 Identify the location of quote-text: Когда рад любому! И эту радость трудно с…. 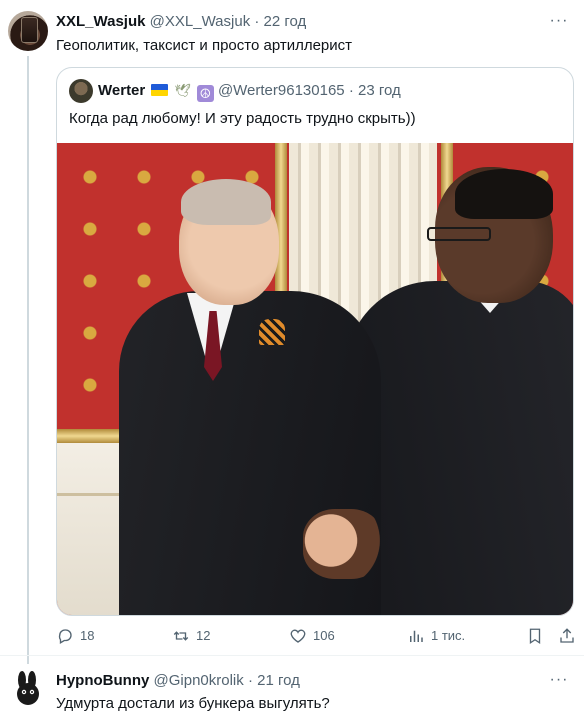
(242, 118).